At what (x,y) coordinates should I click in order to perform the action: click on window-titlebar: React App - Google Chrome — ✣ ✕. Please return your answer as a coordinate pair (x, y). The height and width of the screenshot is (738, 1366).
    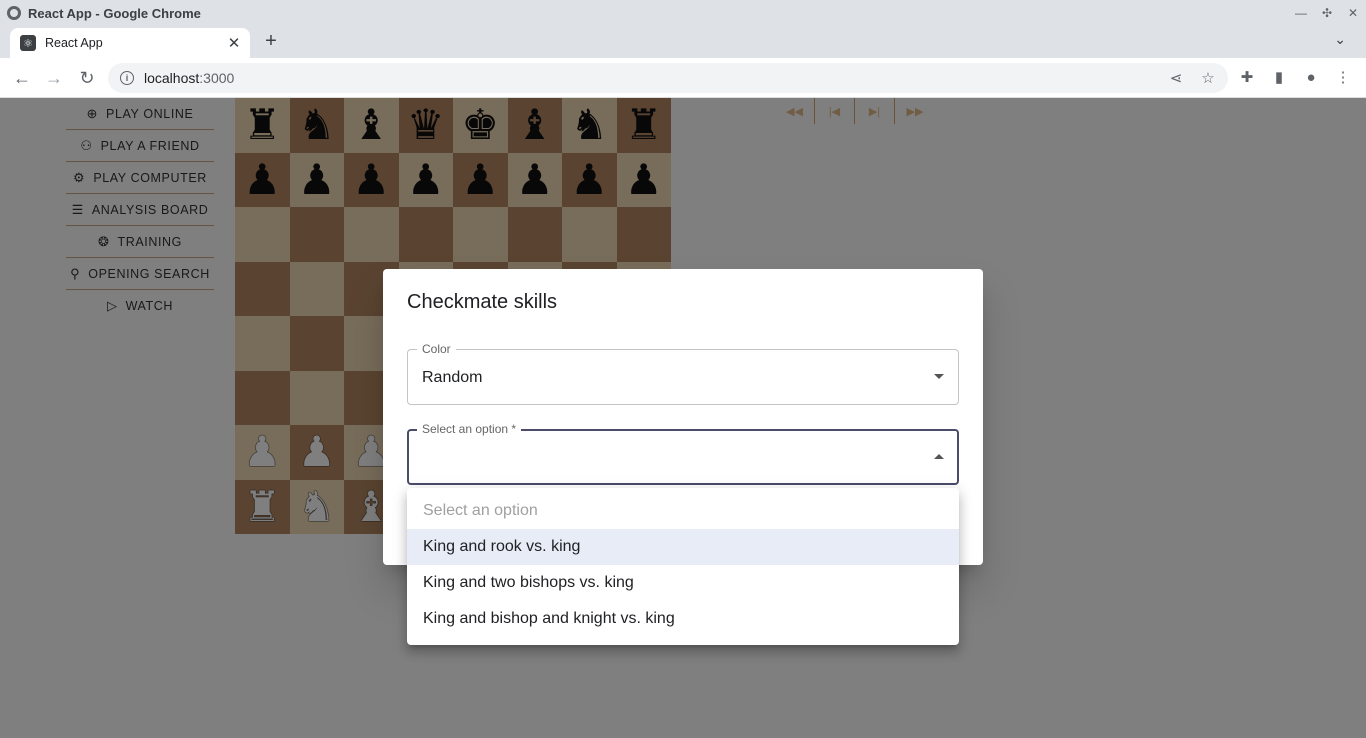
    Looking at the image, I should click on (683, 13).